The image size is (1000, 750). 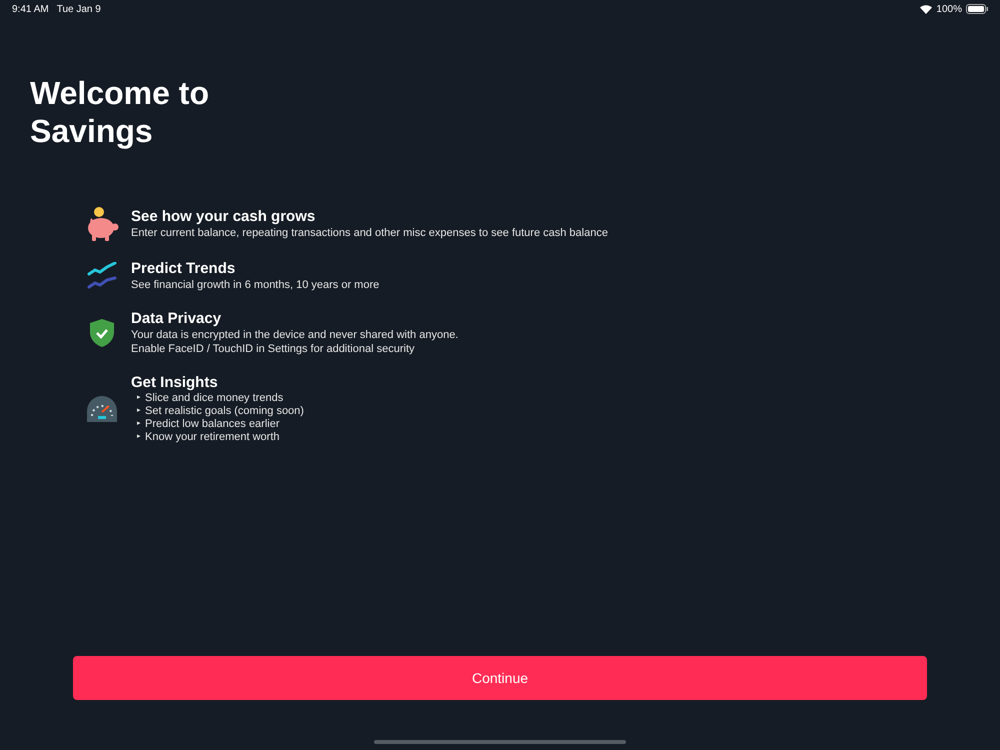 I want to click on status-date: Tue Jan 9, so click(x=78, y=9).